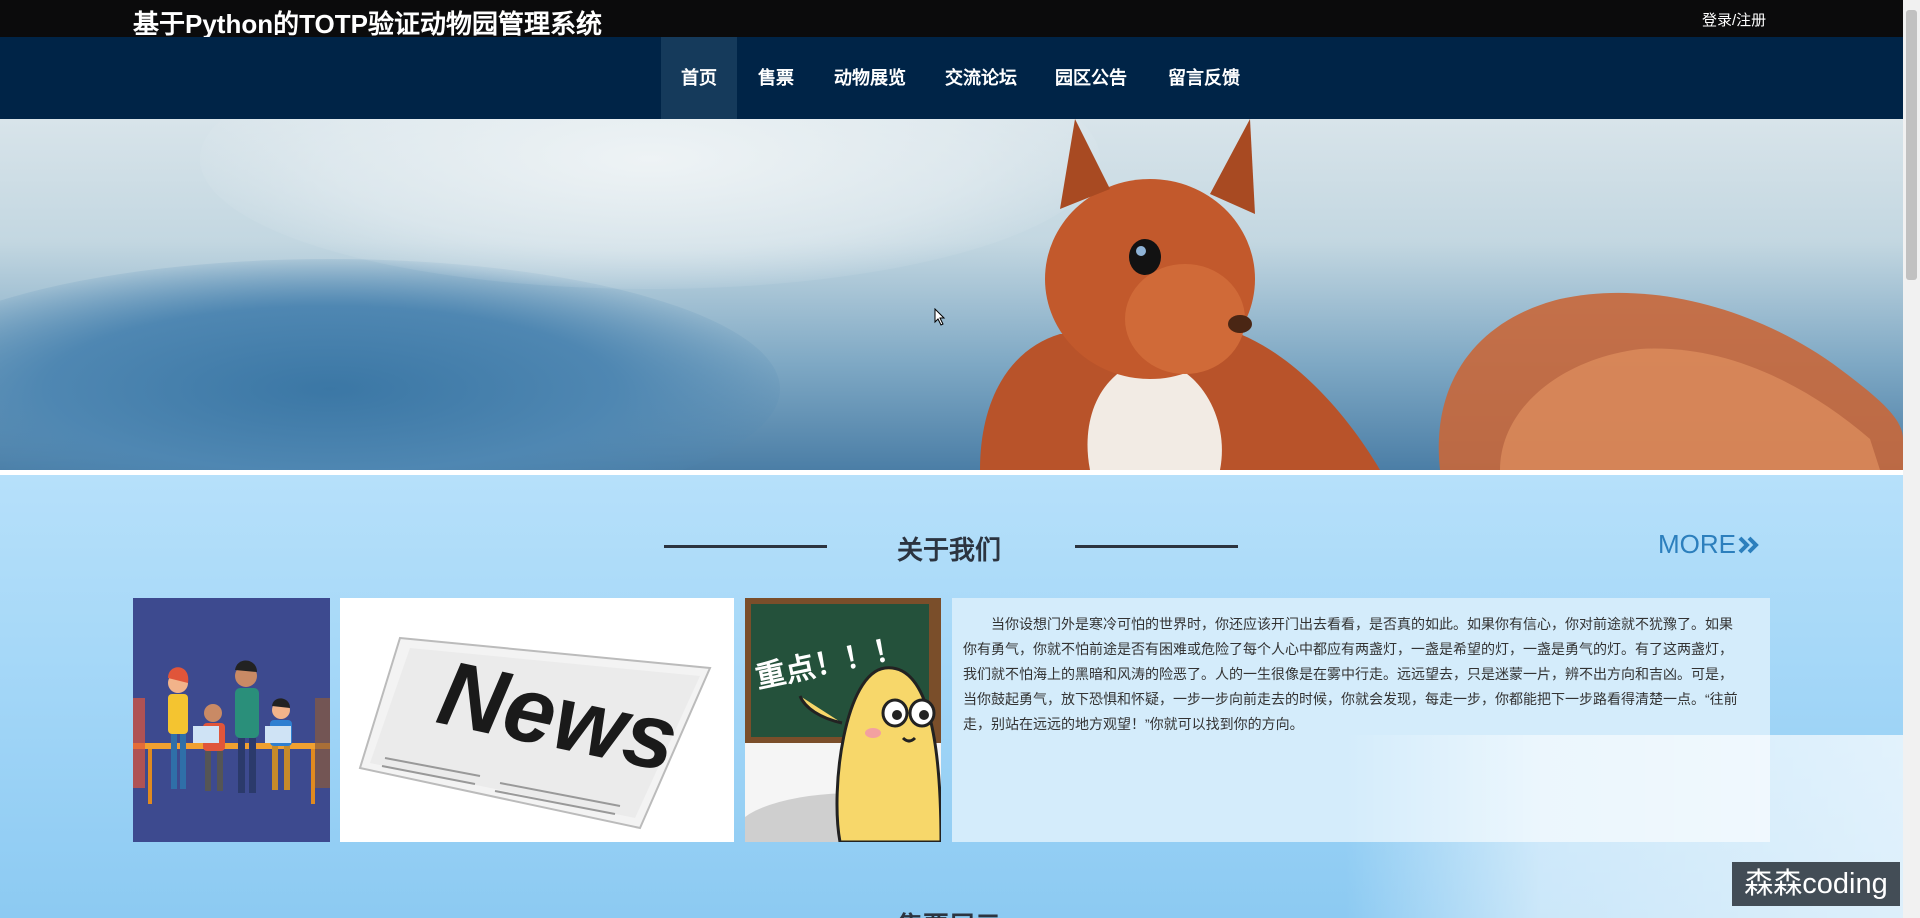  I want to click on next-section-title: 售票展示, so click(949, 912).